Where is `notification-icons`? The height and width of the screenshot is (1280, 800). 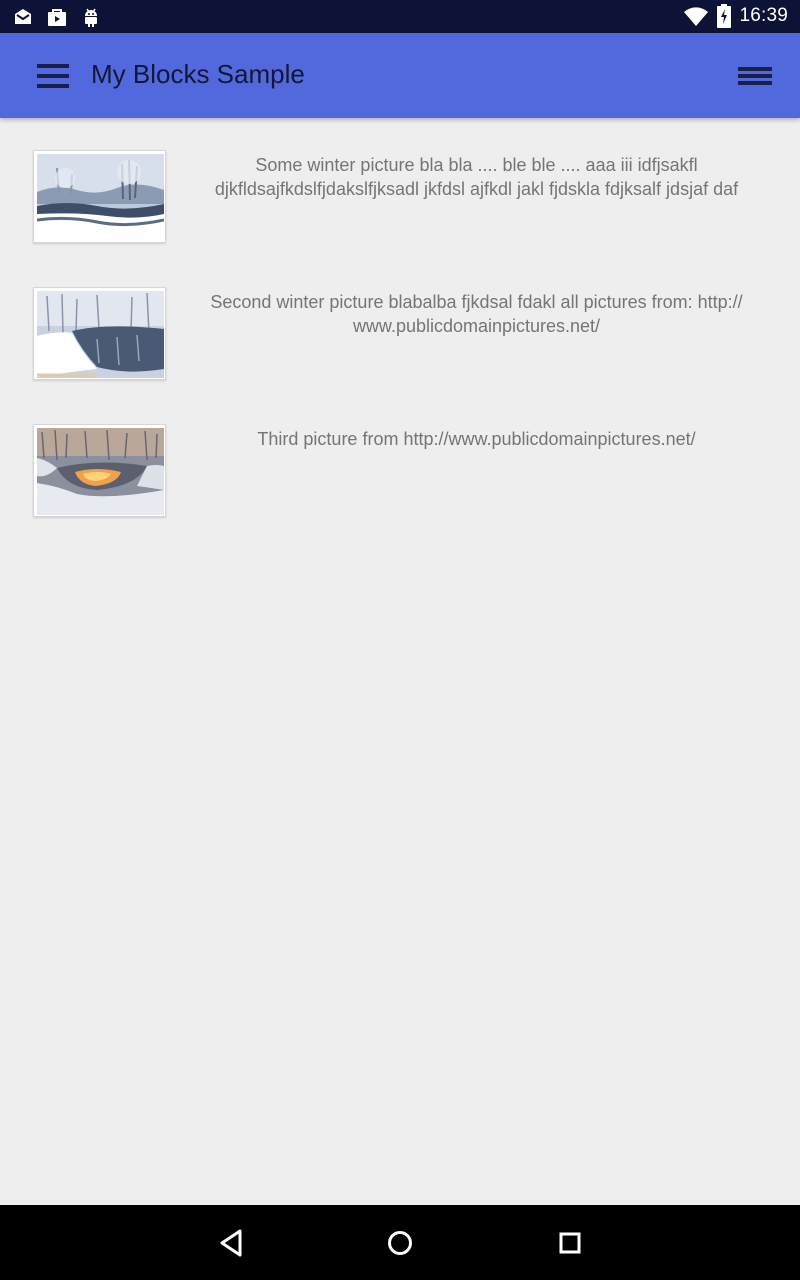
notification-icons is located at coordinates (57, 17).